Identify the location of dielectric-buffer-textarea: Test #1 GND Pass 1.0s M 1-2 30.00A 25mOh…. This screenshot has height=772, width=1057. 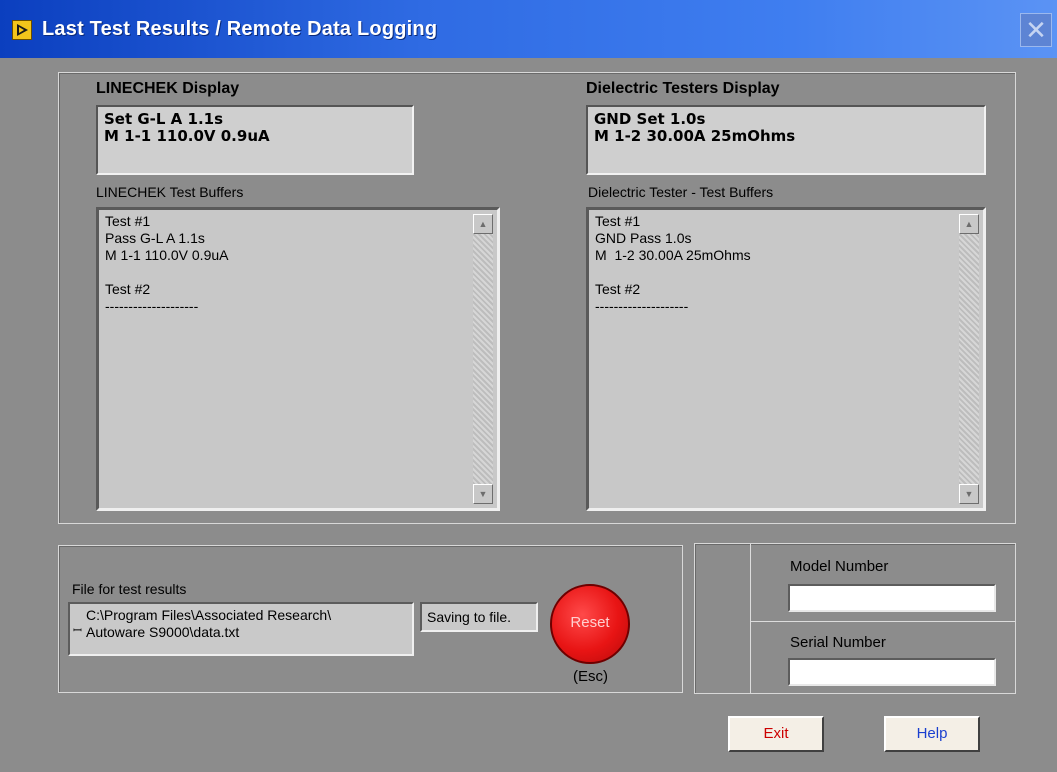
(786, 359).